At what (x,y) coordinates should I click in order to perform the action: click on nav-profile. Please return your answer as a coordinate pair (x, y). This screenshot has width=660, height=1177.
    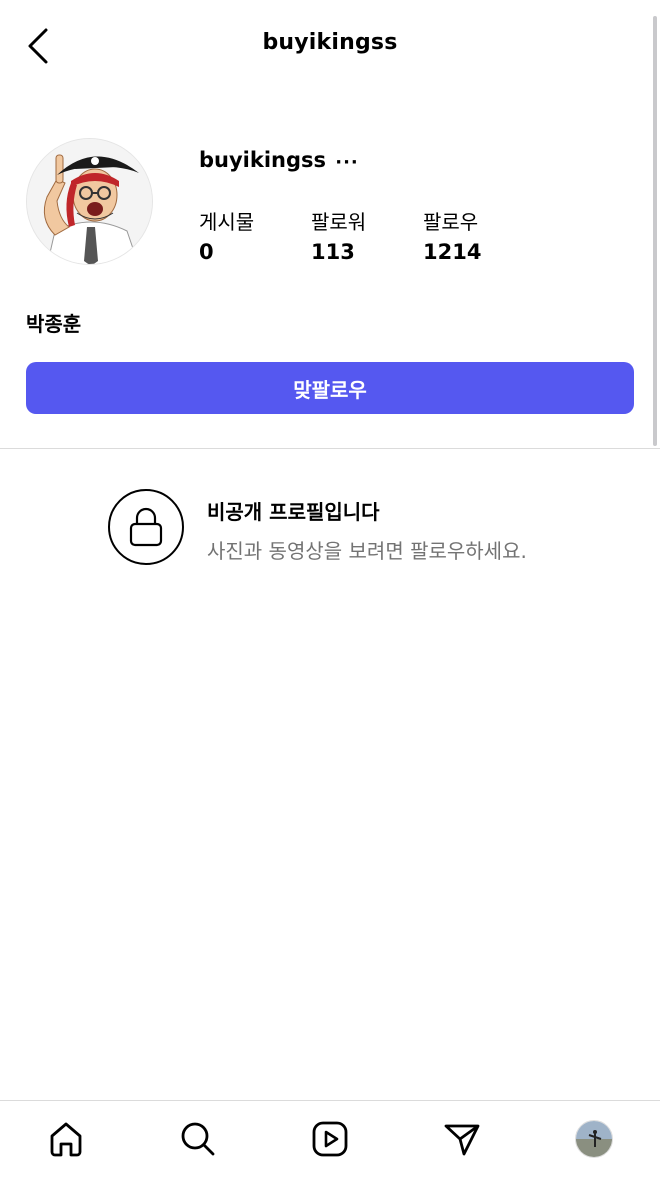
    Looking at the image, I should click on (594, 1139).